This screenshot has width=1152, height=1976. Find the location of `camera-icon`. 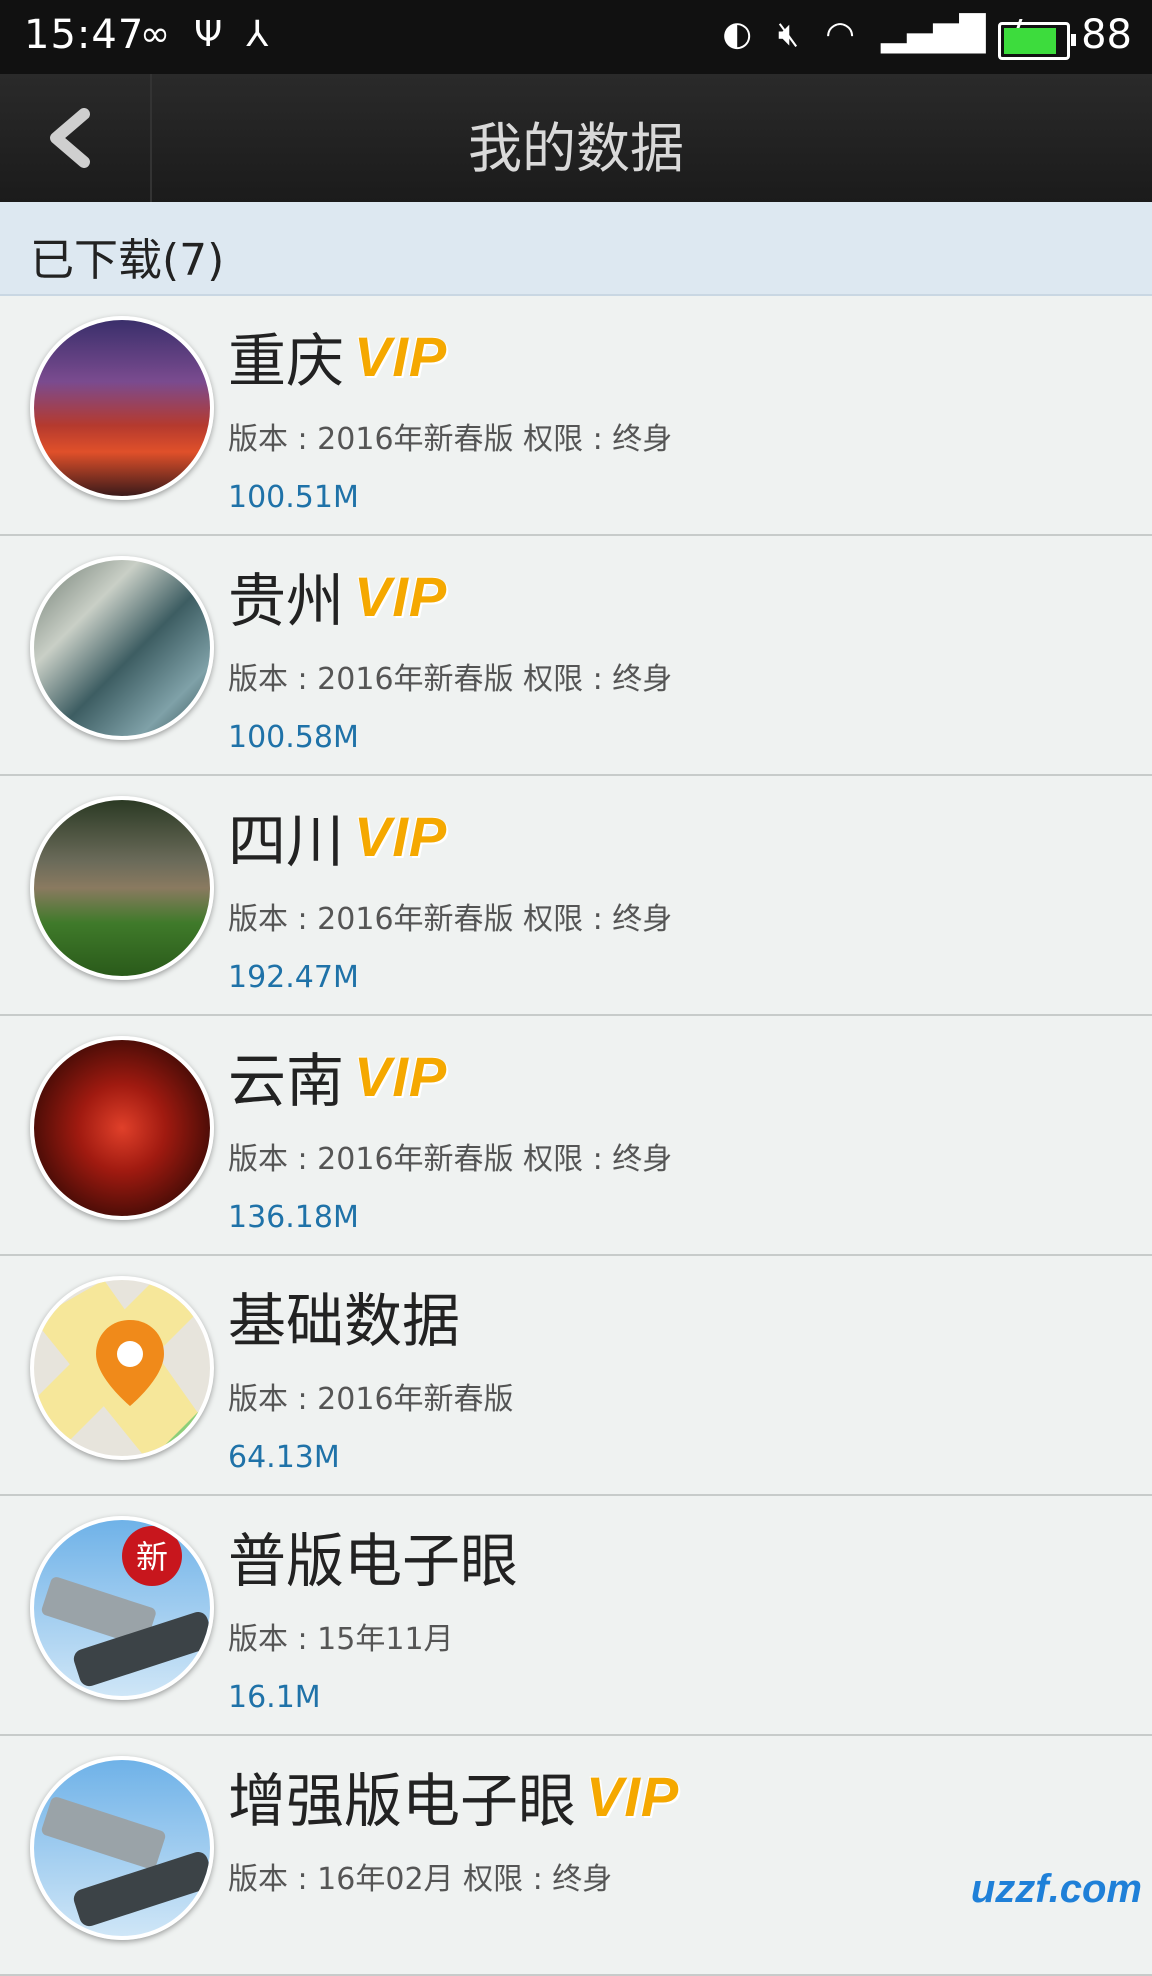

camera-icon is located at coordinates (125, 1862).